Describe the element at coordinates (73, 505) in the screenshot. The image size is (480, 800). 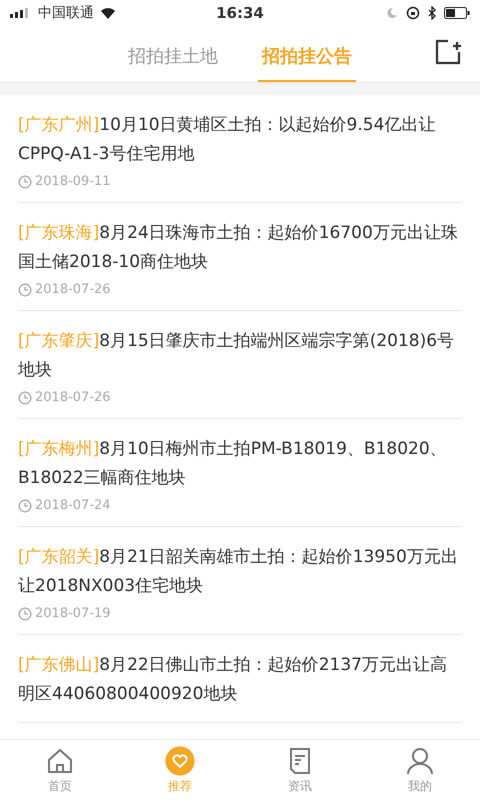
I see `article-date: 2018-07-24` at that location.